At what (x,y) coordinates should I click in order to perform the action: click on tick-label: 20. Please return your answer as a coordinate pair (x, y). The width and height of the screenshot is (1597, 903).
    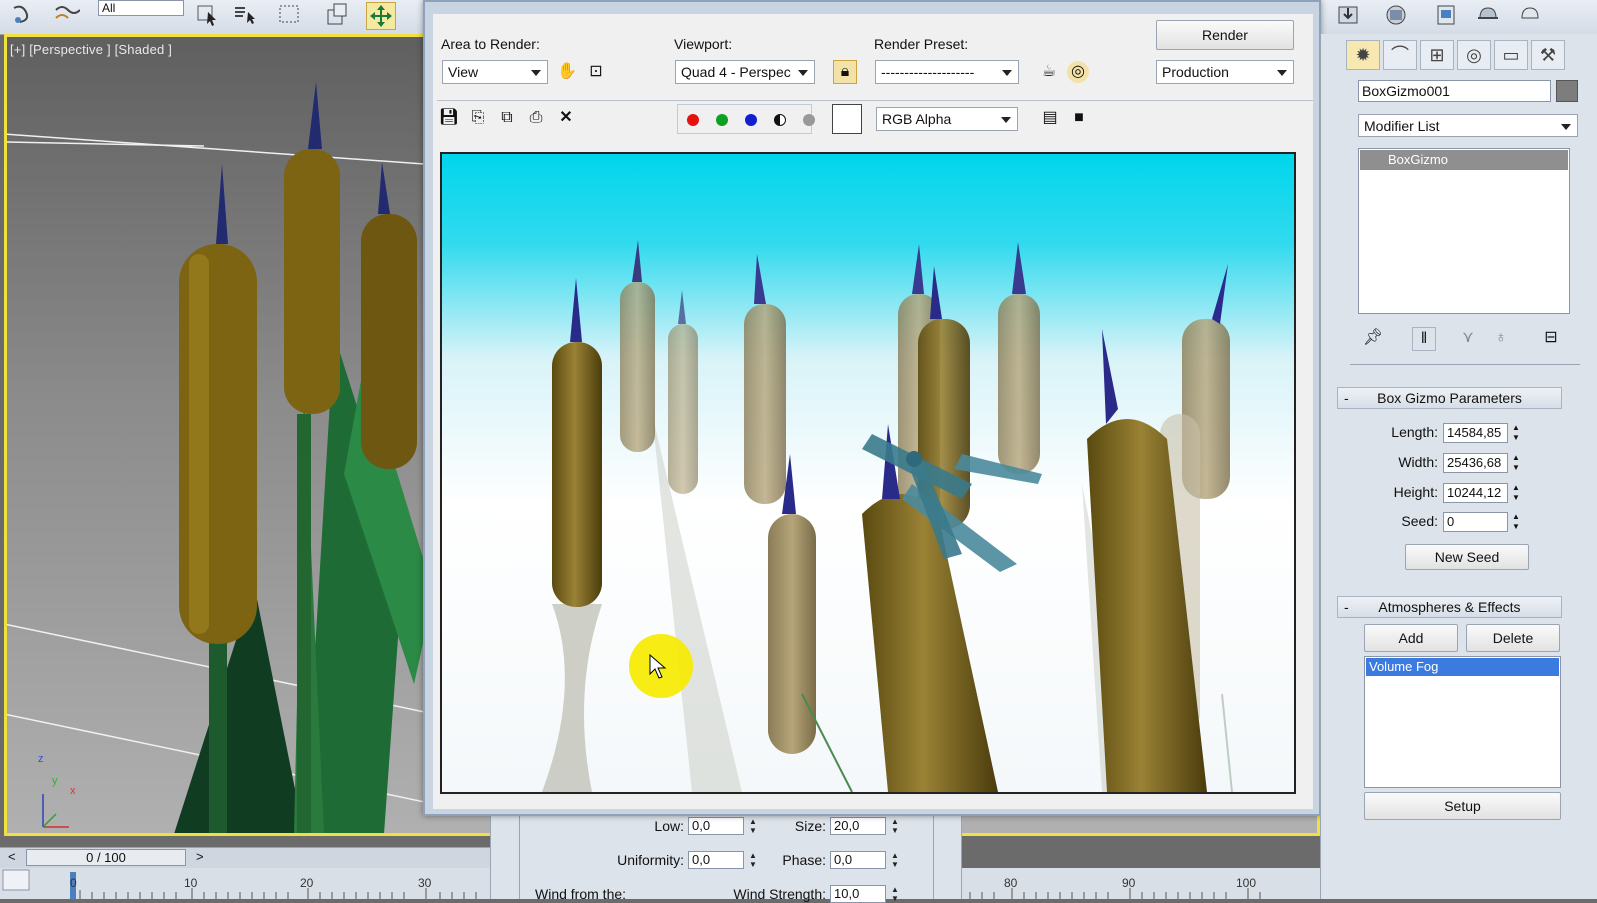
    Looking at the image, I should click on (307, 883).